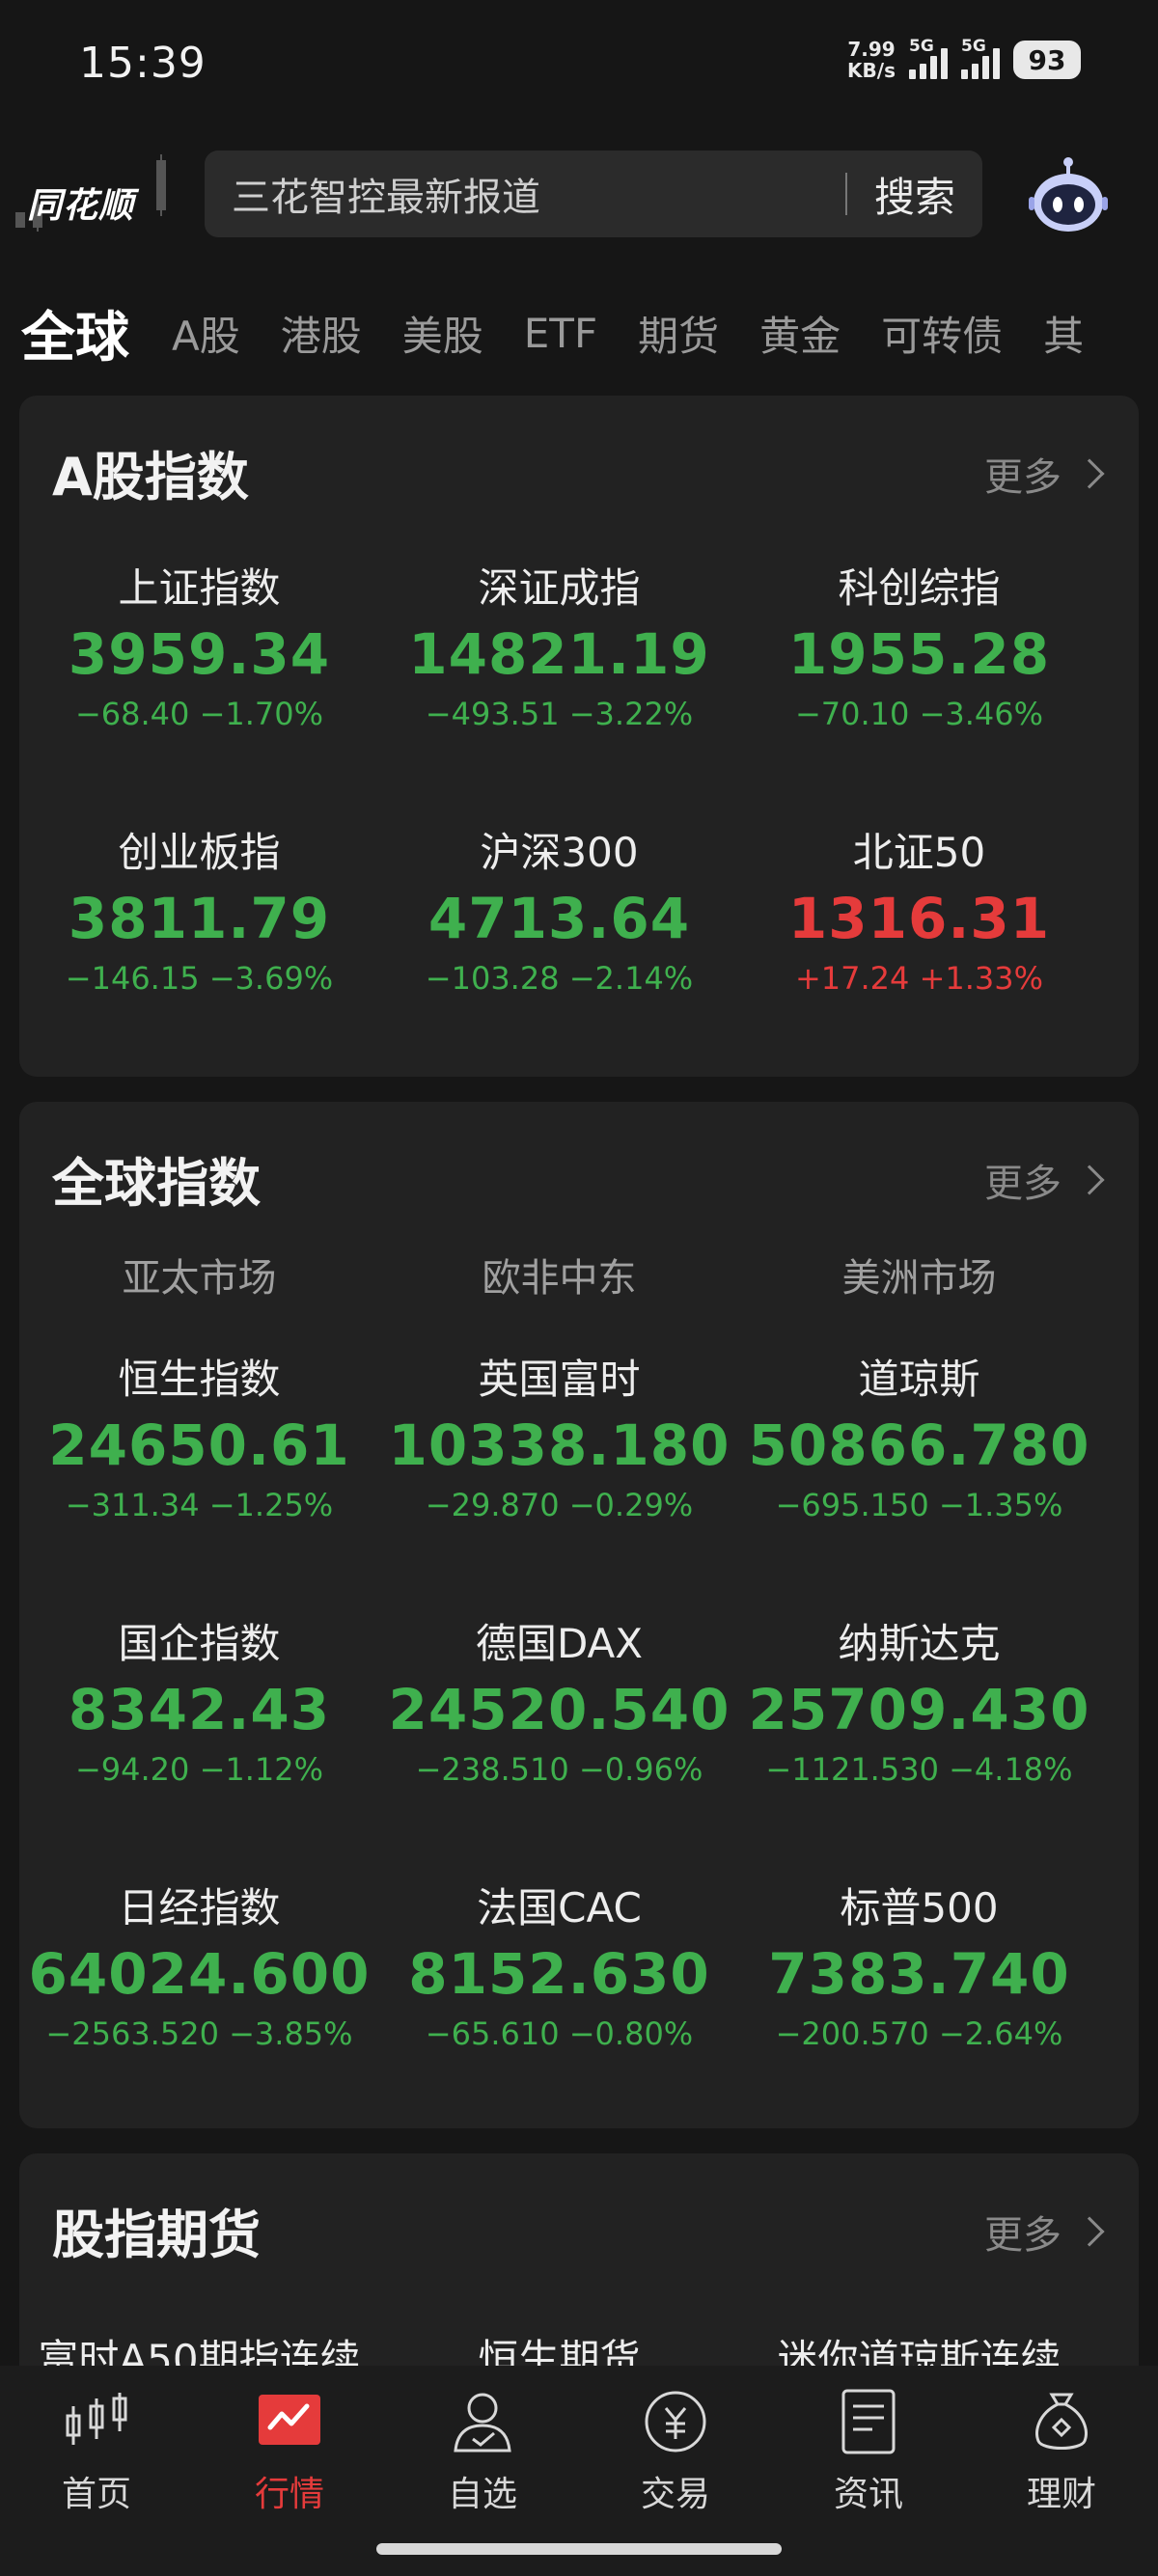 The width and height of the screenshot is (1158, 2576). What do you see at coordinates (981, 714) in the screenshot?
I see `change-percent: −3.46%` at bounding box center [981, 714].